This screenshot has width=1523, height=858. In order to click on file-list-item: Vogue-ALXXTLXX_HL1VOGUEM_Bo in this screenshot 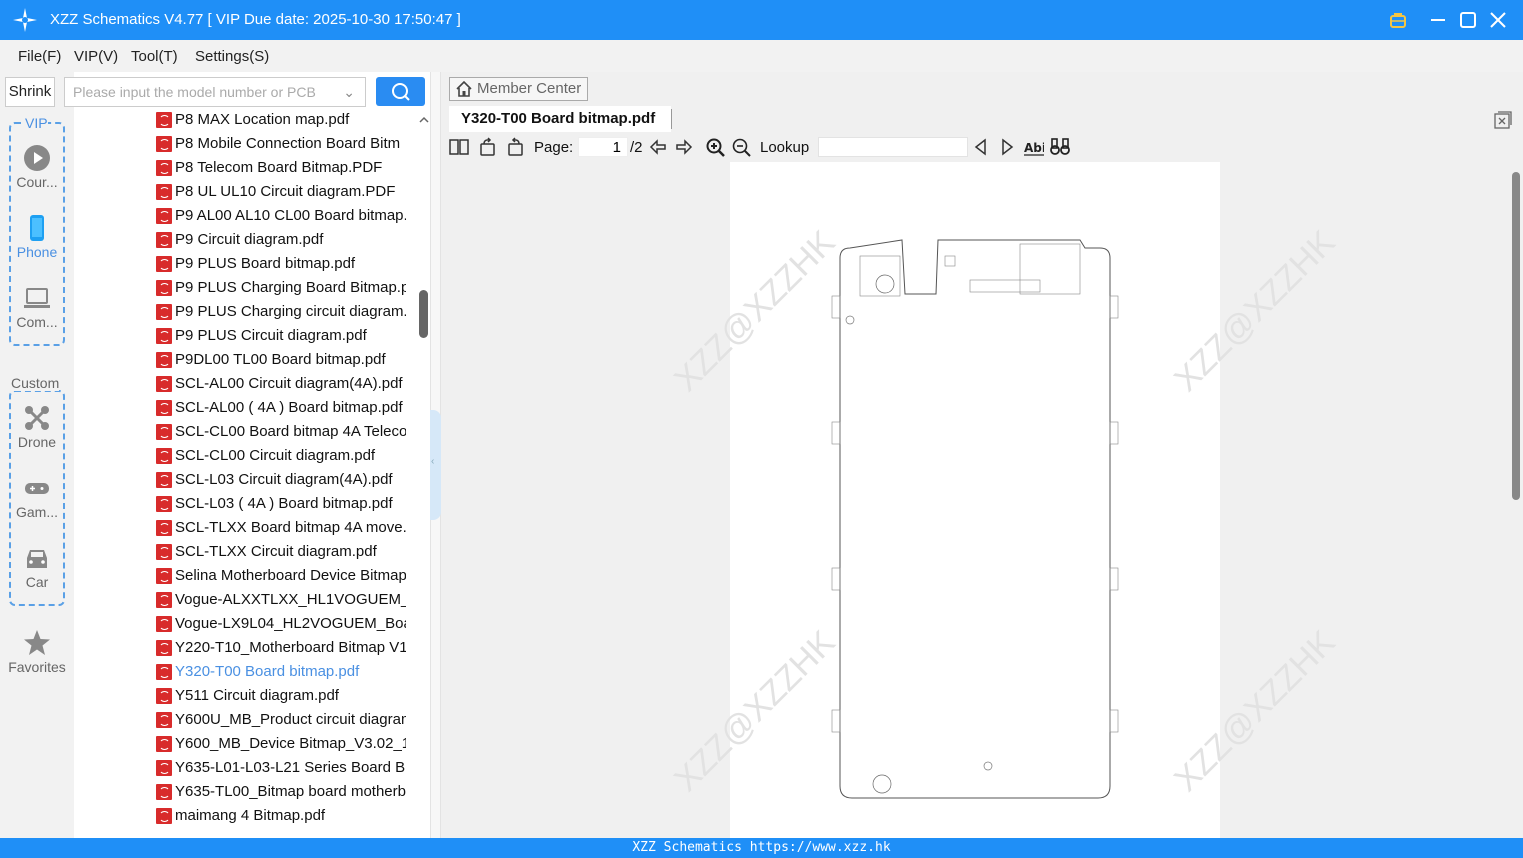, I will do `click(281, 600)`.